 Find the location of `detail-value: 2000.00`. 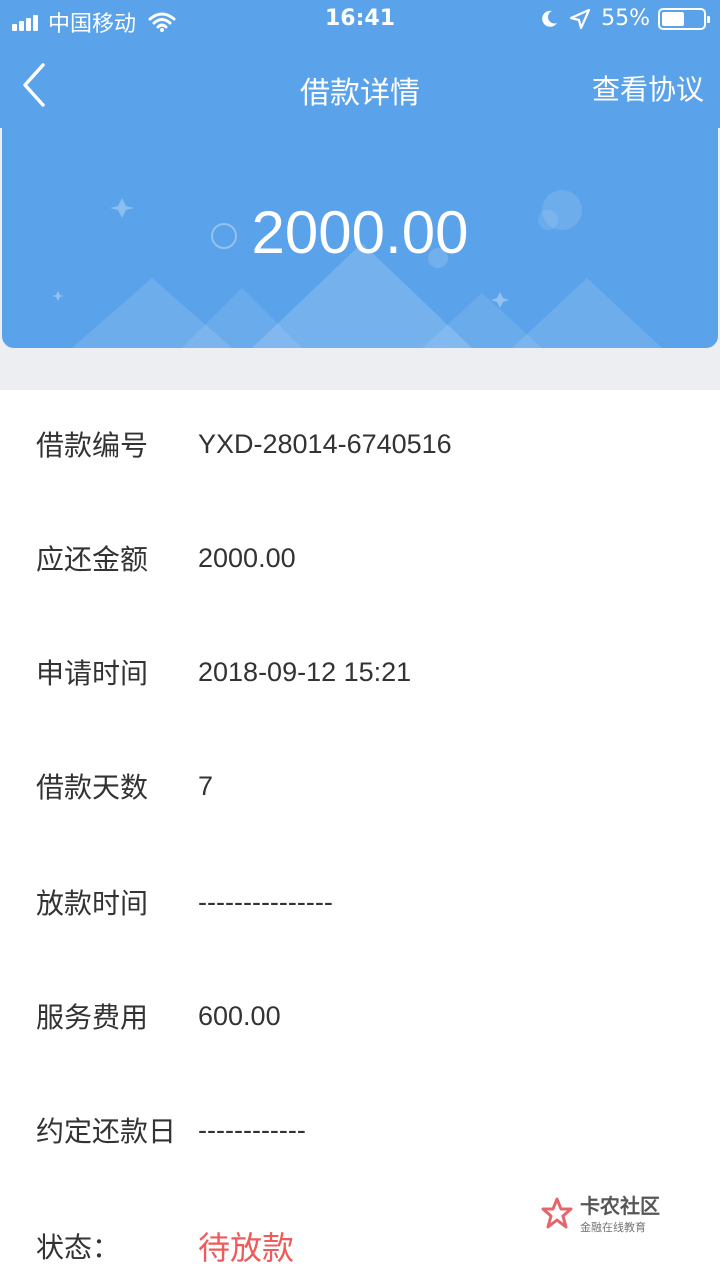

detail-value: 2000.00 is located at coordinates (247, 557).